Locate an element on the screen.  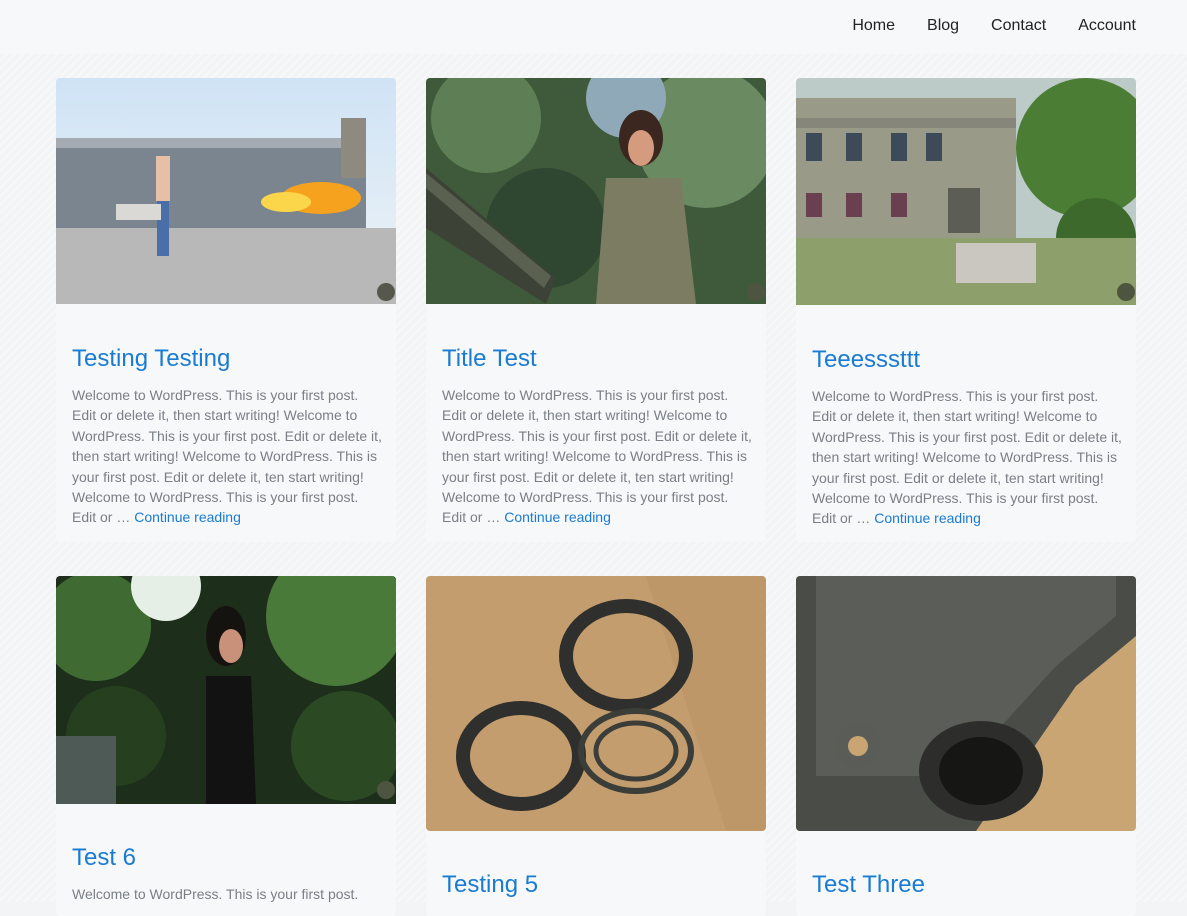
nav-contact-link: Contact is located at coordinates (1018, 26).